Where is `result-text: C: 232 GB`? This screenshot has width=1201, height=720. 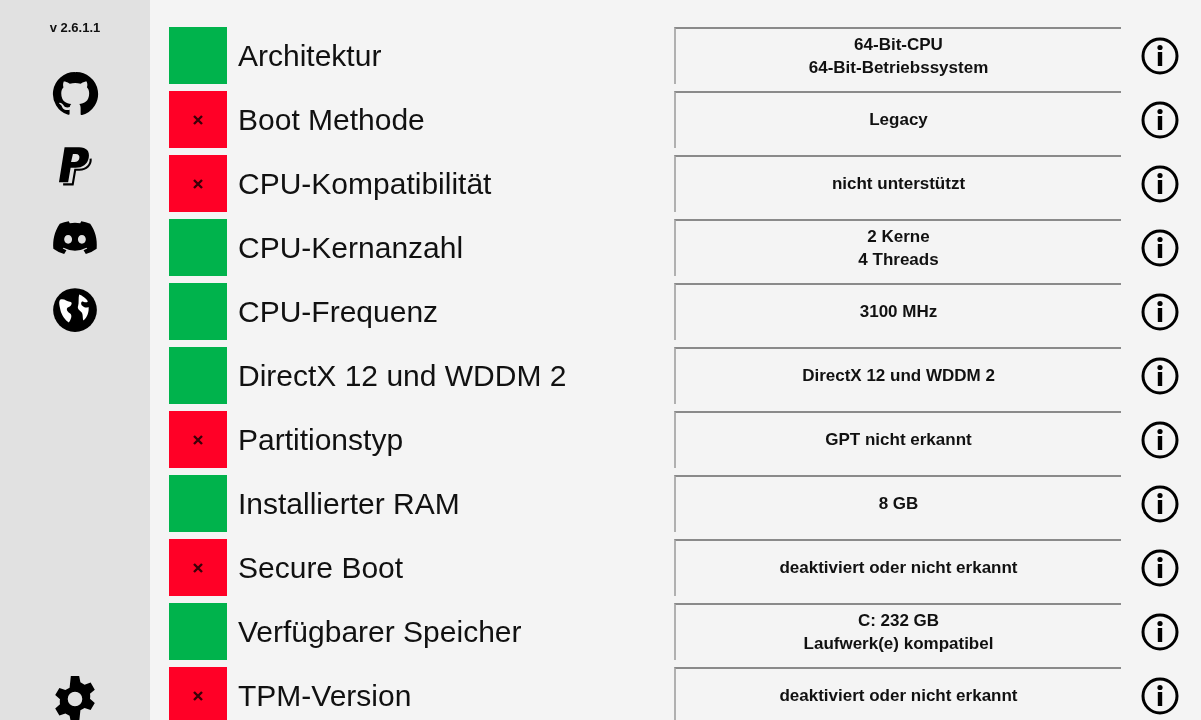 result-text: C: 232 GB is located at coordinates (898, 621).